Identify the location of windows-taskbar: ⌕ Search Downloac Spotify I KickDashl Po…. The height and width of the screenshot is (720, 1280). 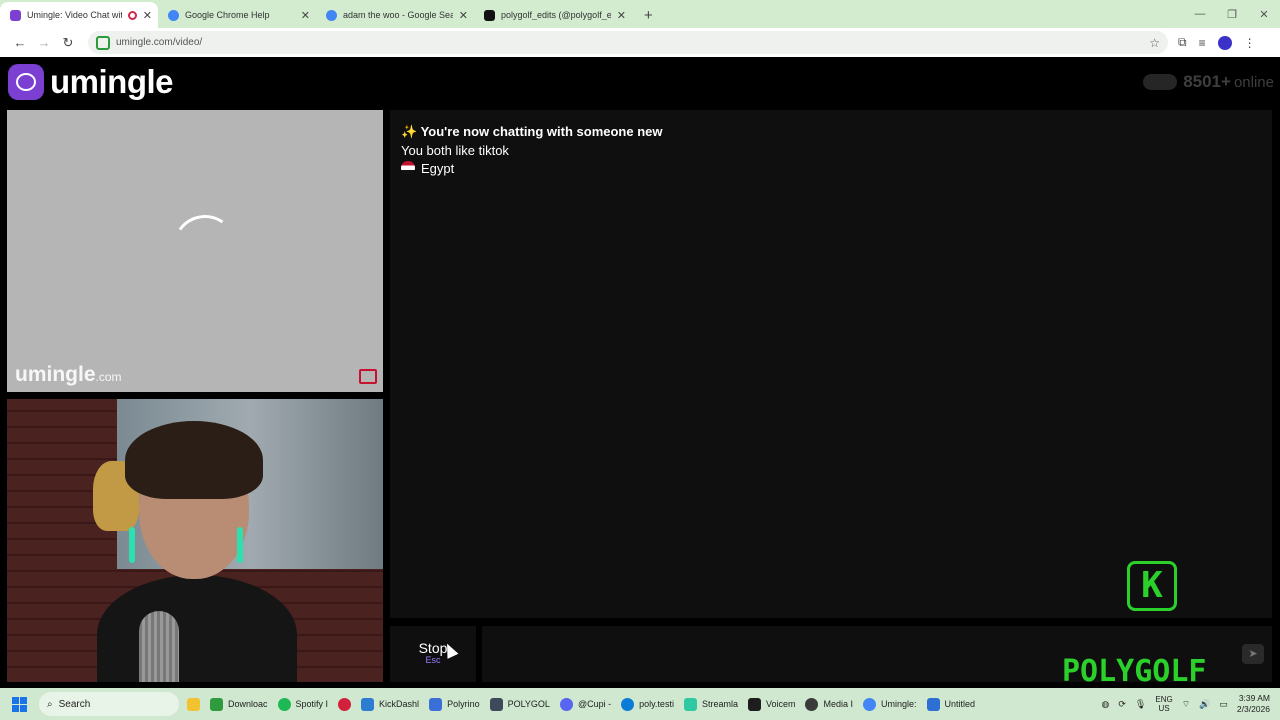
(640, 704).